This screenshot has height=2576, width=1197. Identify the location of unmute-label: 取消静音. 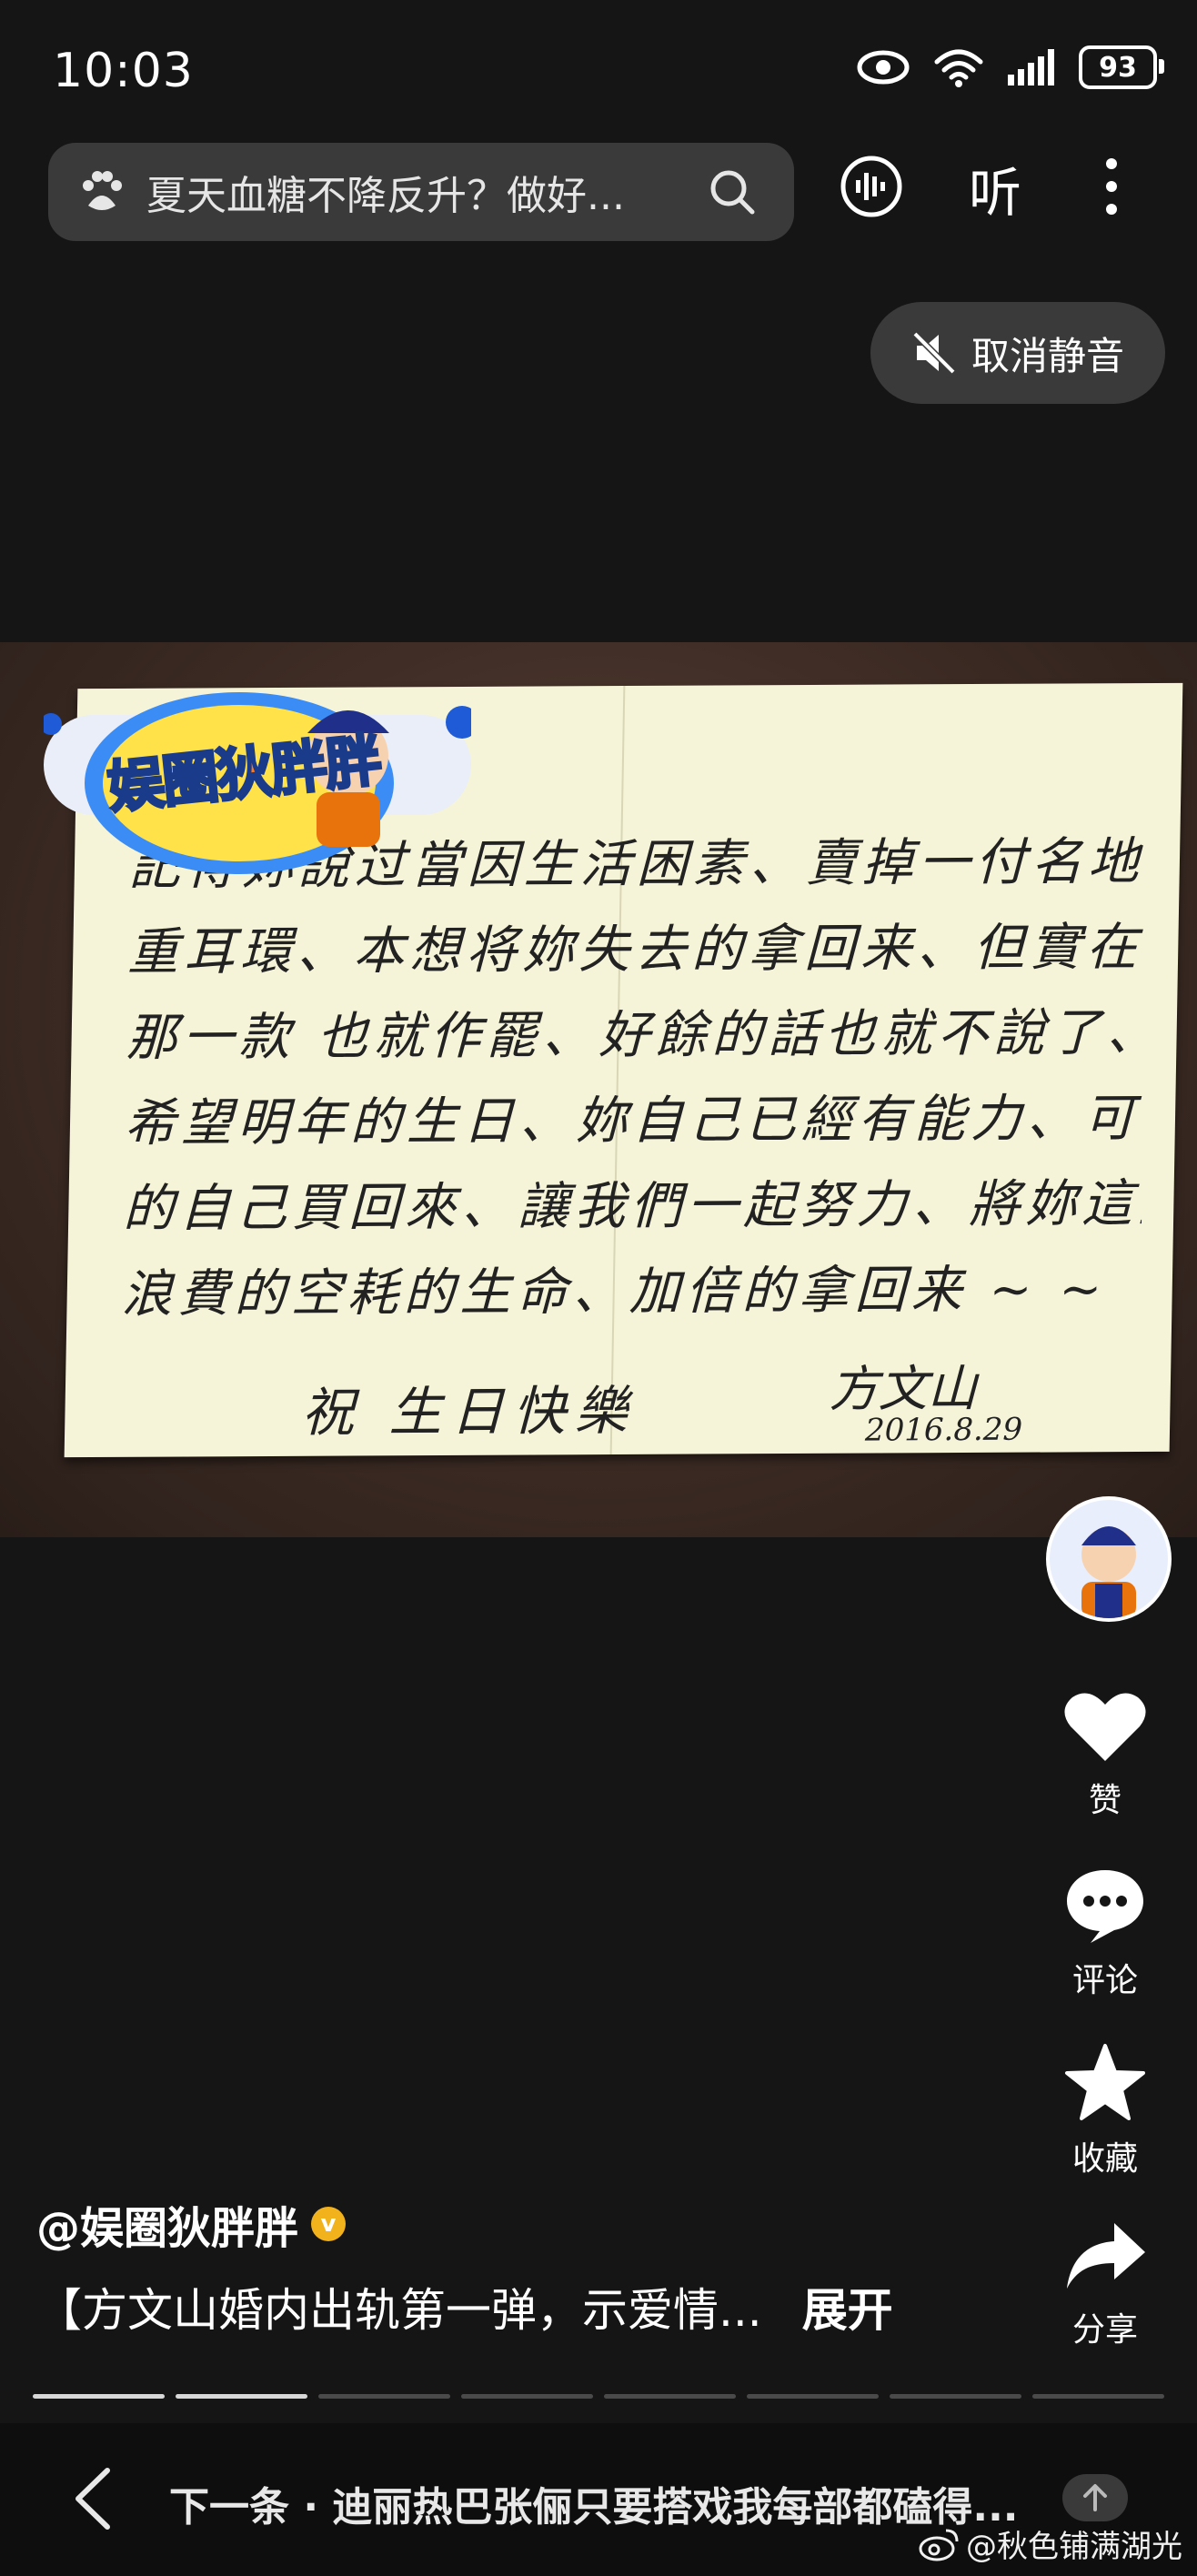
(1047, 355).